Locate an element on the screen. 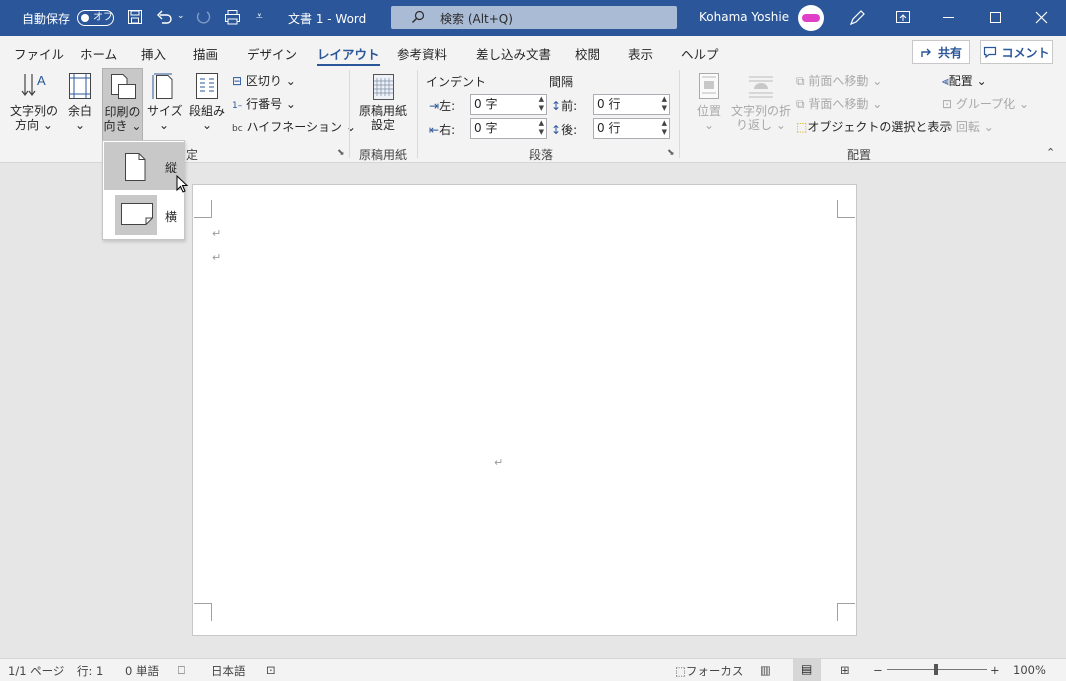  hyphenation-label: ハイフネーション is located at coordinates (294, 127).